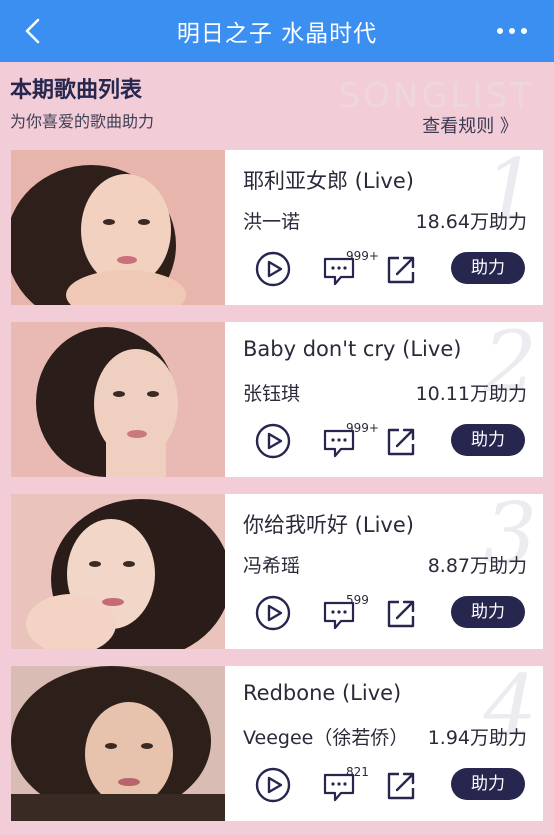 This screenshot has height=835, width=554. Describe the element at coordinates (357, 600) in the screenshot. I see `comment-count: 599` at that location.